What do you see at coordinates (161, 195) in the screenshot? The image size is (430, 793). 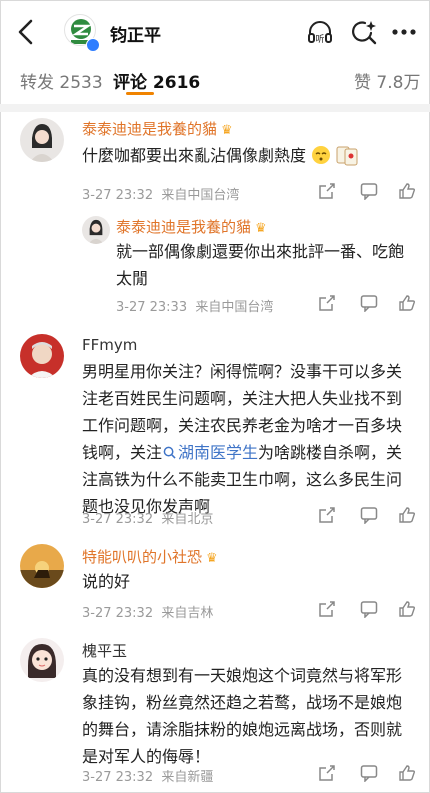 I see `comment-meta: 3-27 23:32 来自中国台湾` at bounding box center [161, 195].